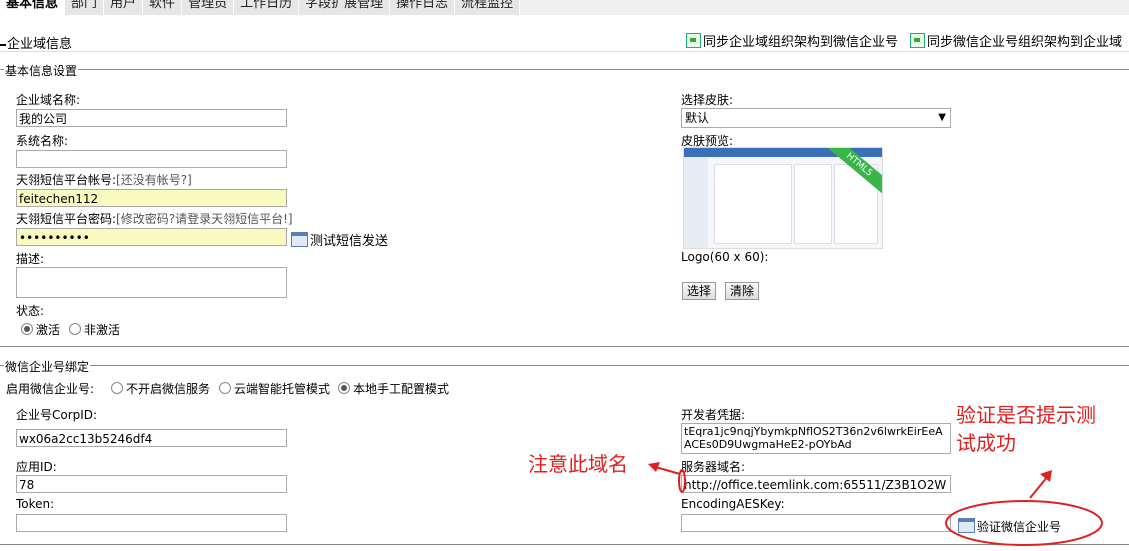 This screenshot has height=551, width=1129. Describe the element at coordinates (1046, 476) in the screenshot. I see `annotation-arrowhead` at that location.